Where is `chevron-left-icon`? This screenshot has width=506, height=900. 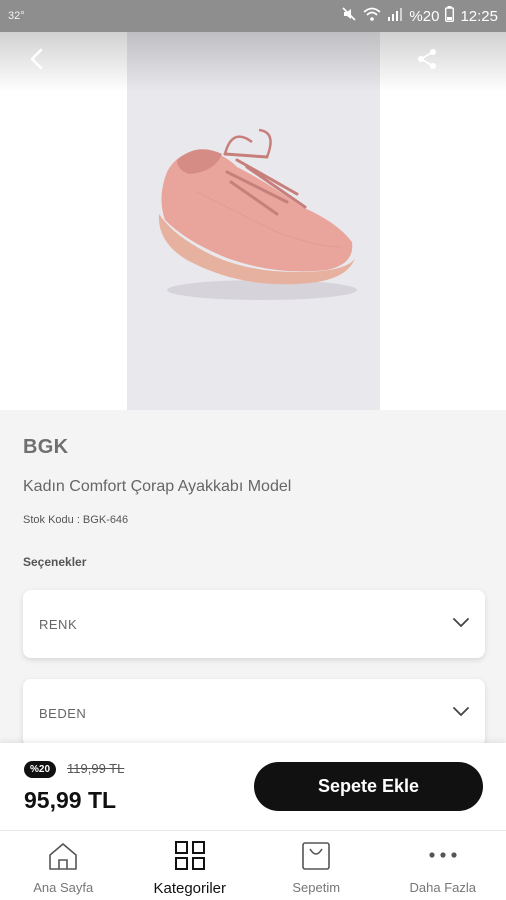
chevron-left-icon is located at coordinates (37, 61).